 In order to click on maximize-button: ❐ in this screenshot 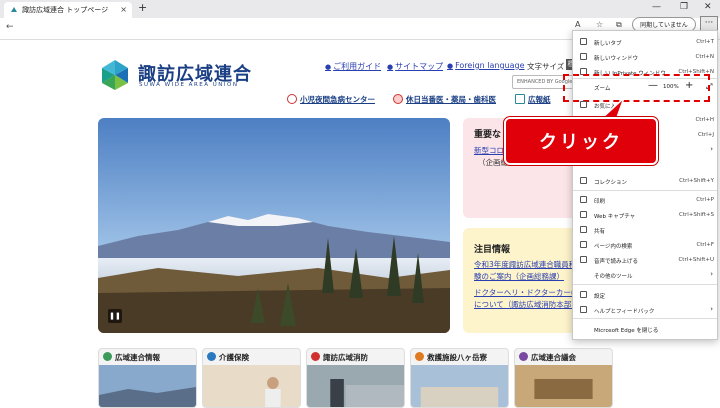, I will do `click(684, 7)`.